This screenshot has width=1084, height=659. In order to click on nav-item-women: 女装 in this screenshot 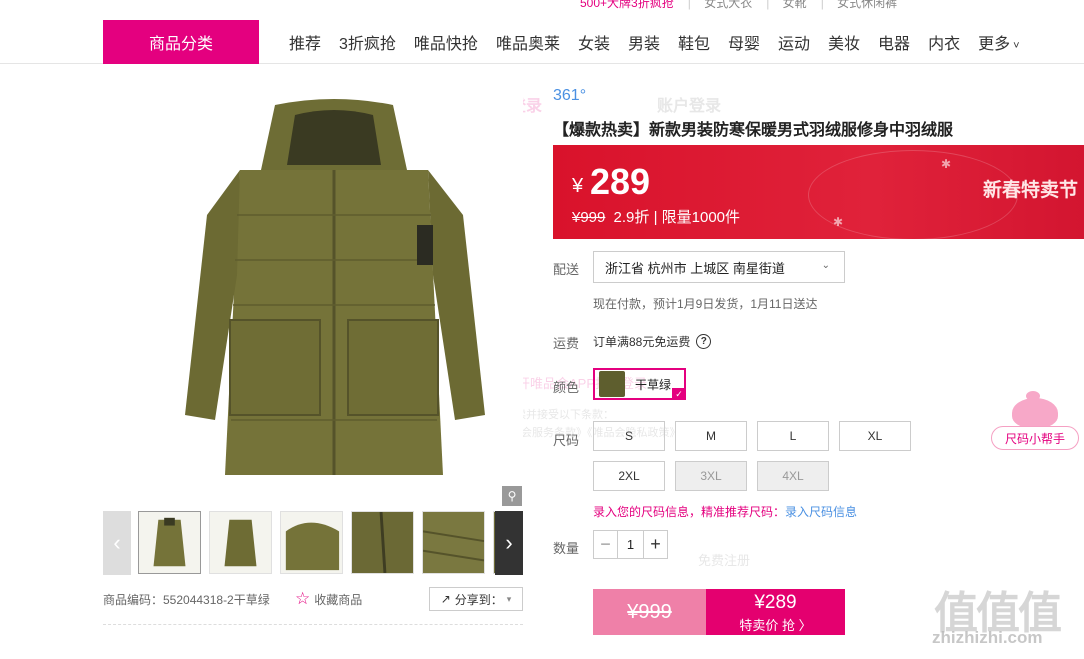, I will do `click(594, 42)`.